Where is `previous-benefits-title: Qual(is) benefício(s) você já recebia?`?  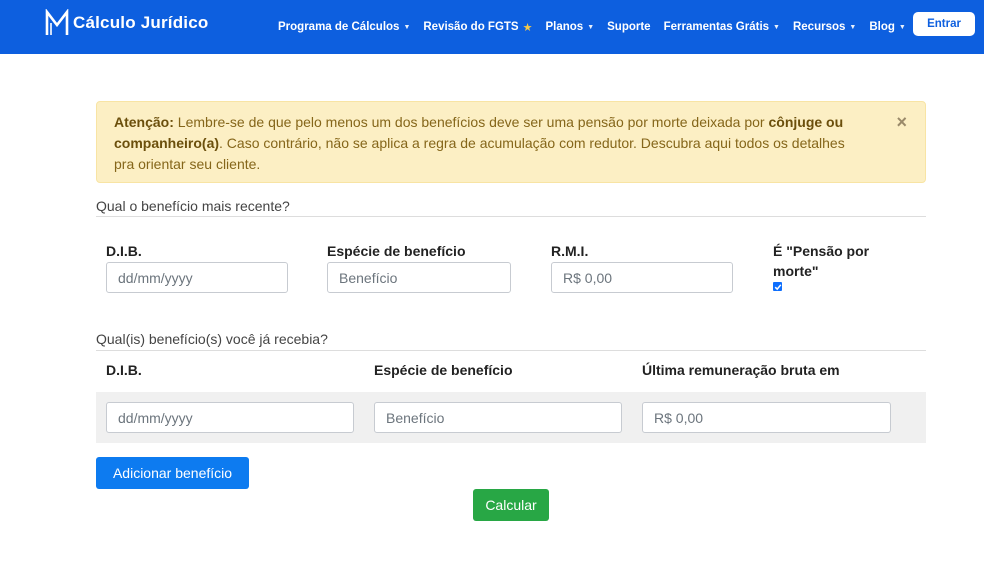
previous-benefits-title: Qual(is) benefício(s) você já recebia? is located at coordinates (212, 339).